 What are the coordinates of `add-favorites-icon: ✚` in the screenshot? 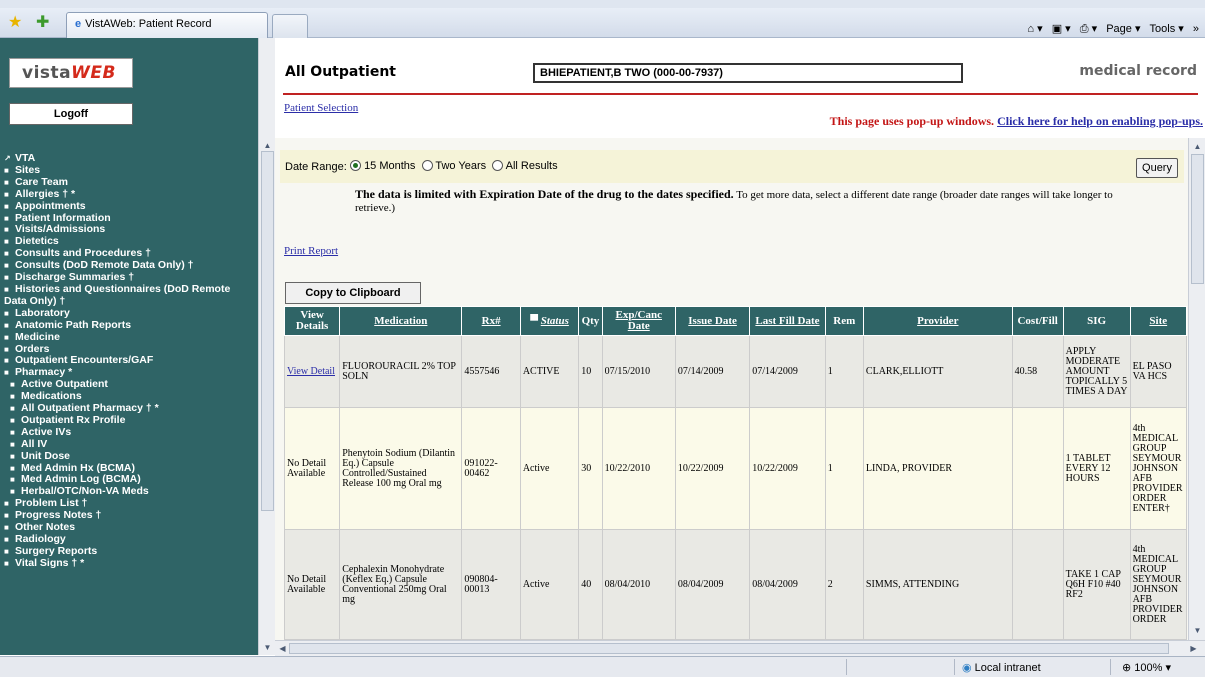 It's located at (42, 23).